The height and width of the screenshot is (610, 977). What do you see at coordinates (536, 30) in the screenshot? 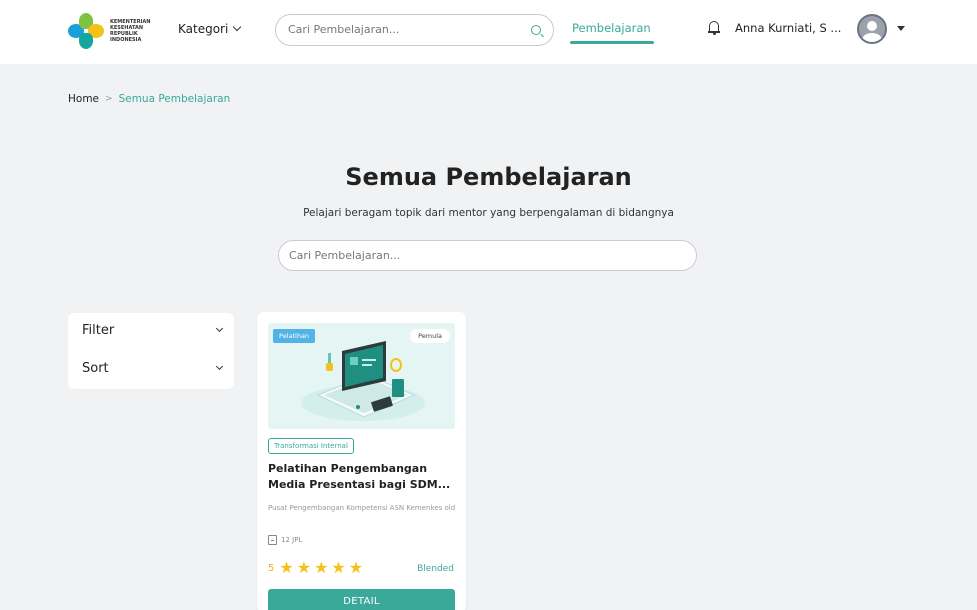
I see `search-icon` at bounding box center [536, 30].